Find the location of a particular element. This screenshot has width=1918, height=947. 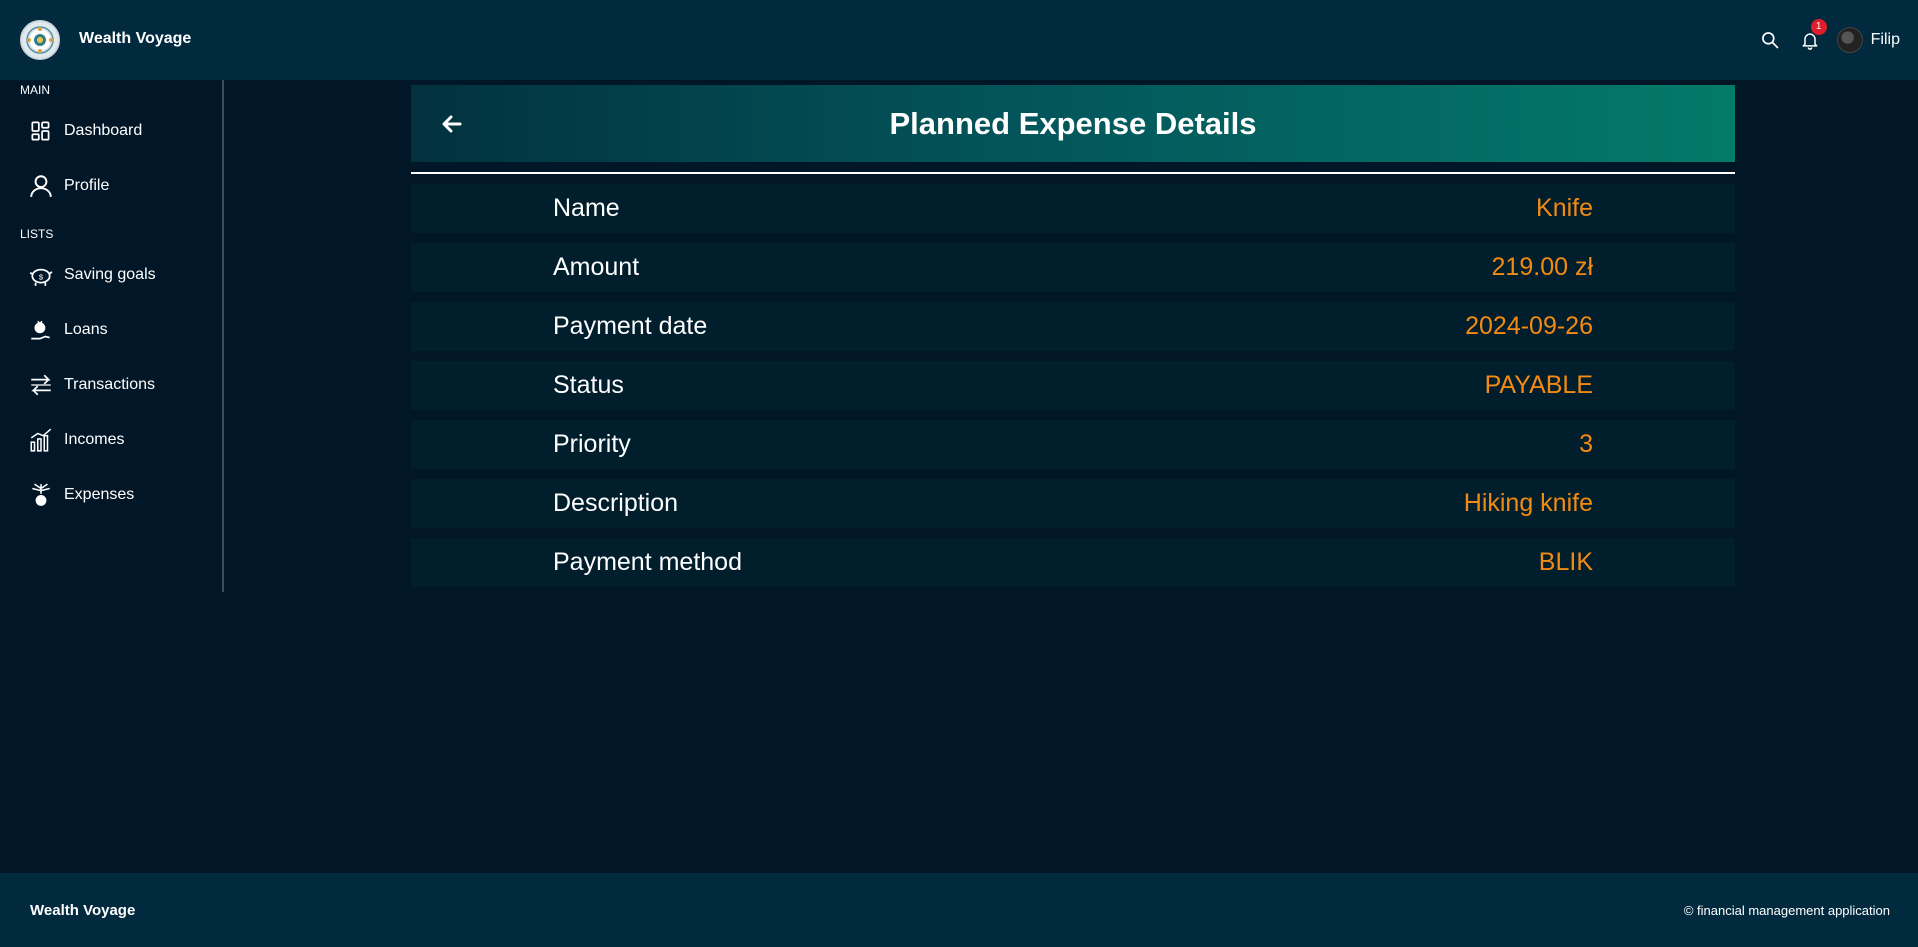

detail-value: 2024-09-26 is located at coordinates (1529, 326).